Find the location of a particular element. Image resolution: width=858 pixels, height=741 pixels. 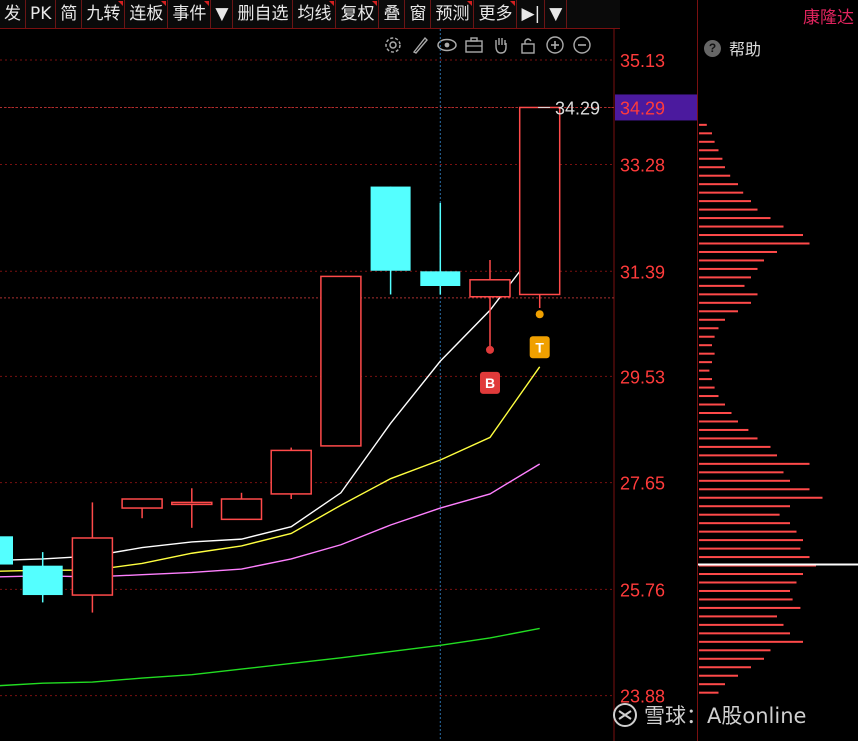

watermark: 雪球：A股online is located at coordinates (709, 715).